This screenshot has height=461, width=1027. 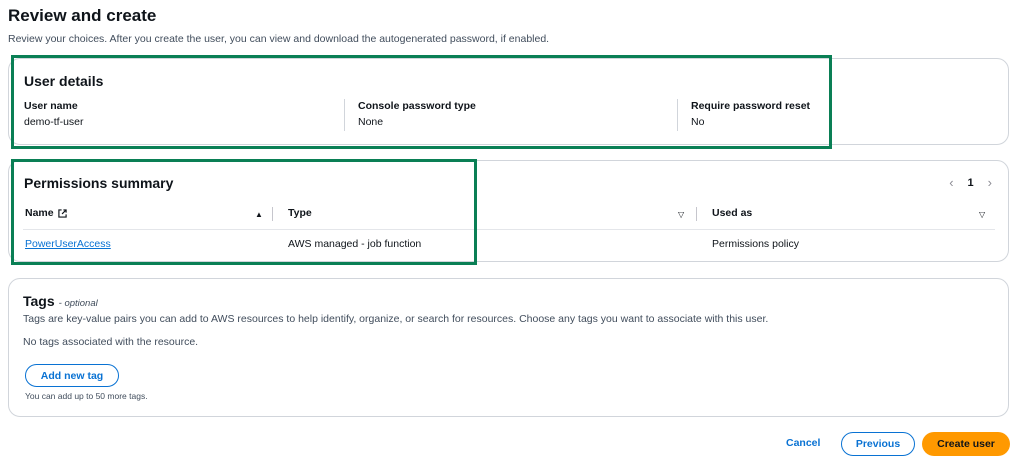 What do you see at coordinates (111, 342) in the screenshot?
I see `tags-empty-text: No tags associated with the resource.` at bounding box center [111, 342].